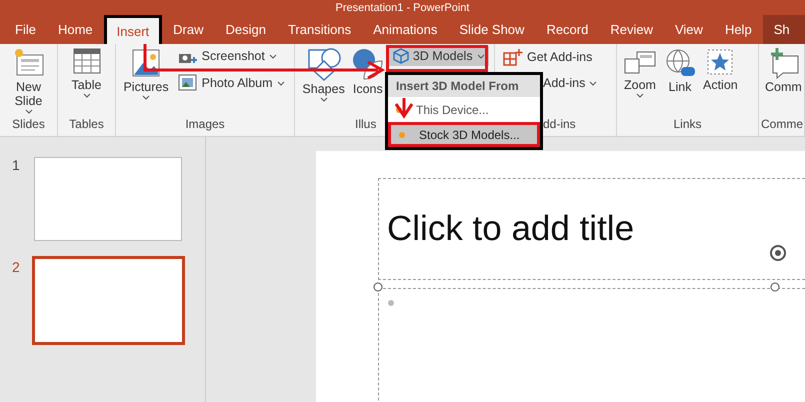  I want to click on menu-header: Insert 3D Model From, so click(464, 86).